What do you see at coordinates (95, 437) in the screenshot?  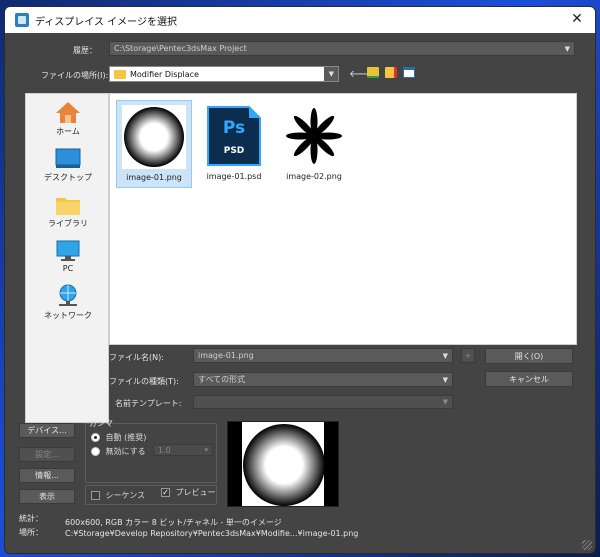 I see `gamma-auto-radio` at bounding box center [95, 437].